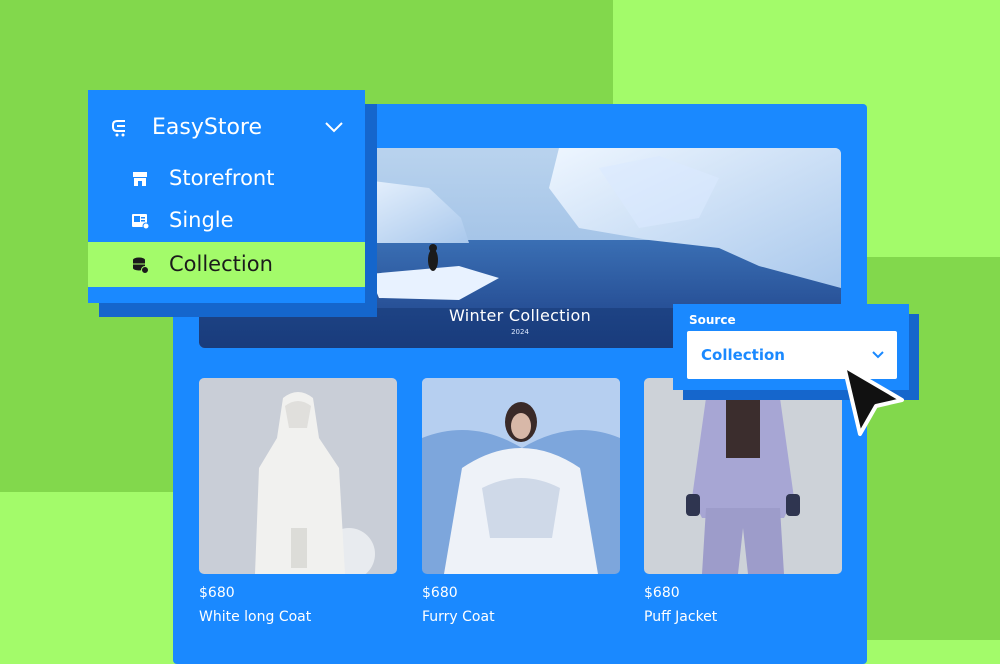 This screenshot has height=664, width=1000. I want to click on single-product-icon, so click(141, 222).